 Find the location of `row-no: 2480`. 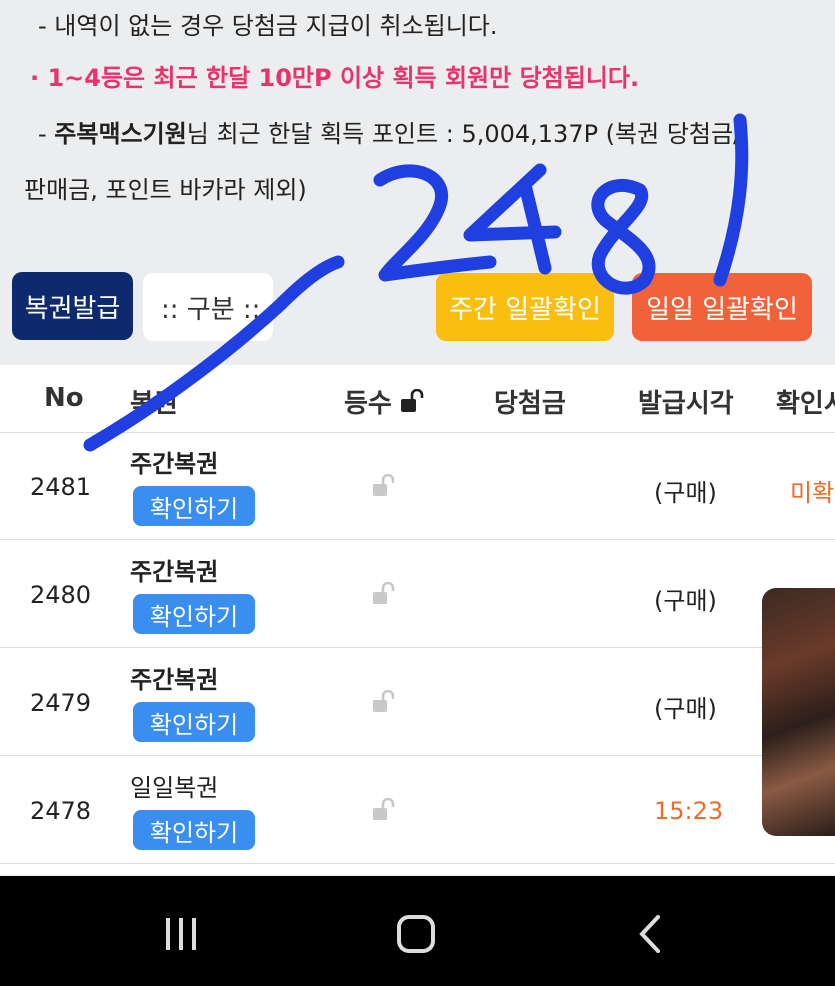

row-no: 2480 is located at coordinates (61, 595).